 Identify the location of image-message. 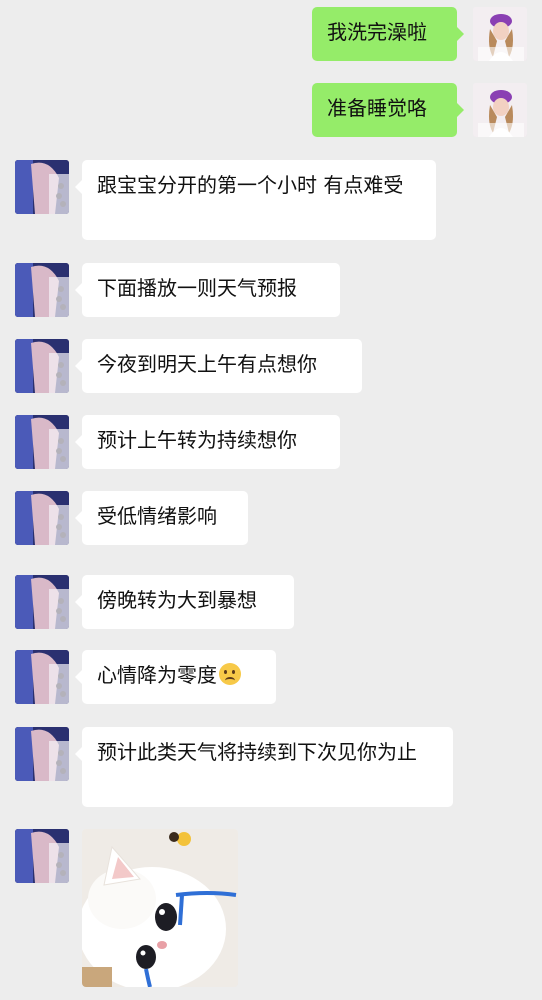
(160, 908).